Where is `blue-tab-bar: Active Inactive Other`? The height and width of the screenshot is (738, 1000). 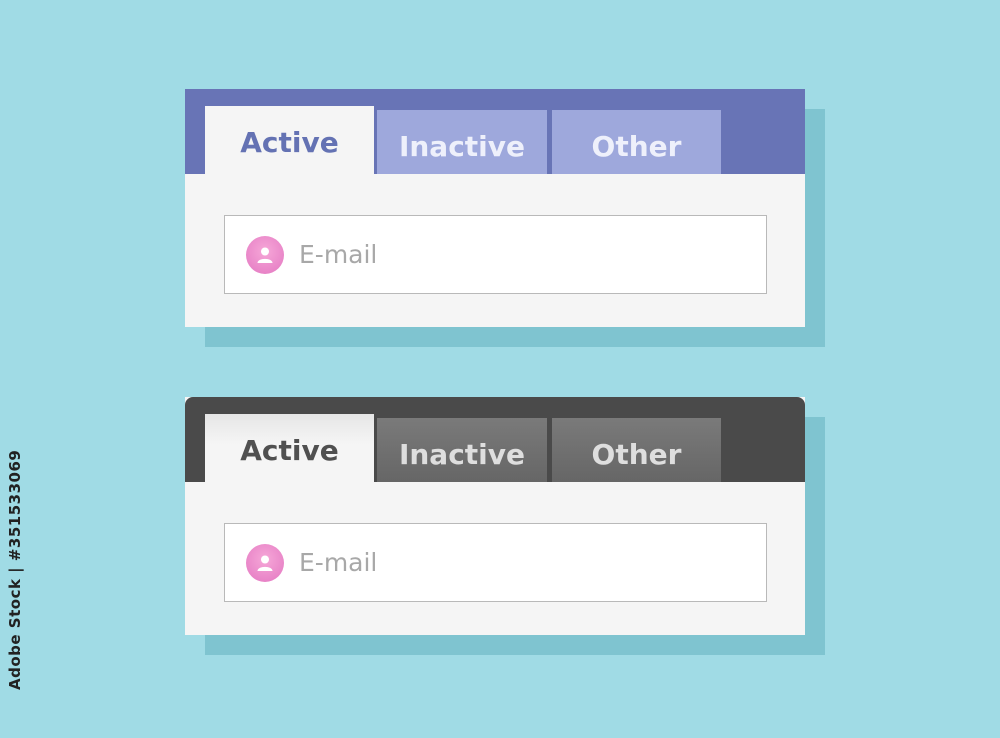
blue-tab-bar: Active Inactive Other is located at coordinates (495, 131).